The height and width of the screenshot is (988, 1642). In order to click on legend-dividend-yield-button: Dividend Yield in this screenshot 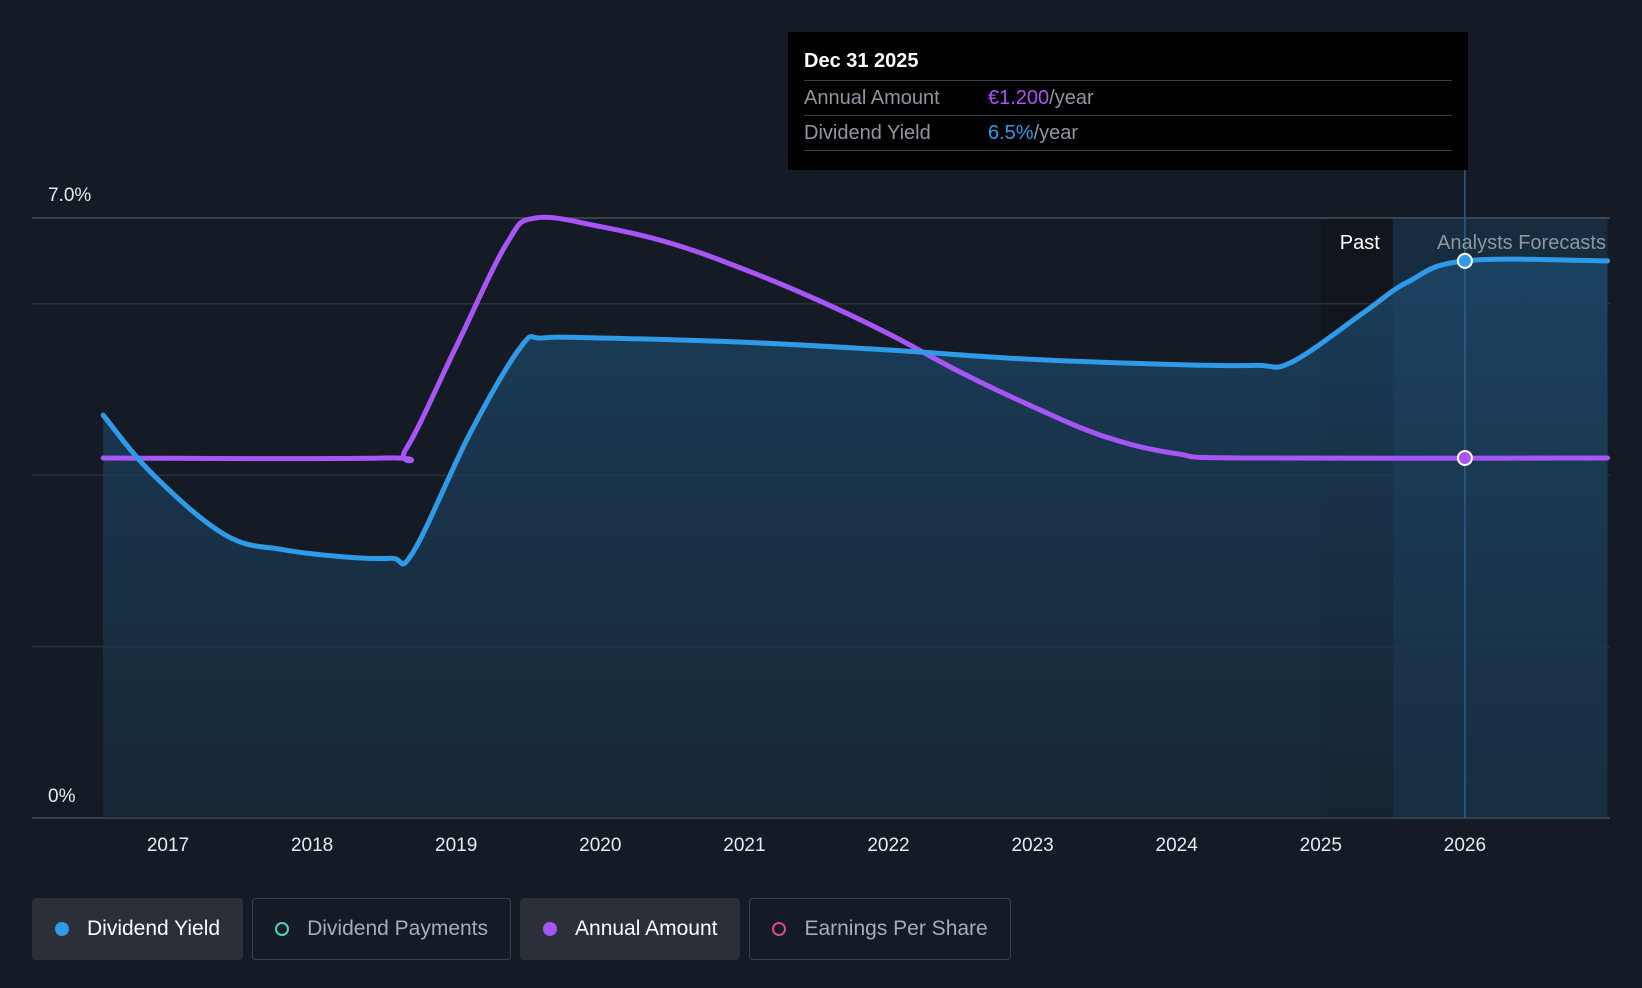, I will do `click(138, 929)`.